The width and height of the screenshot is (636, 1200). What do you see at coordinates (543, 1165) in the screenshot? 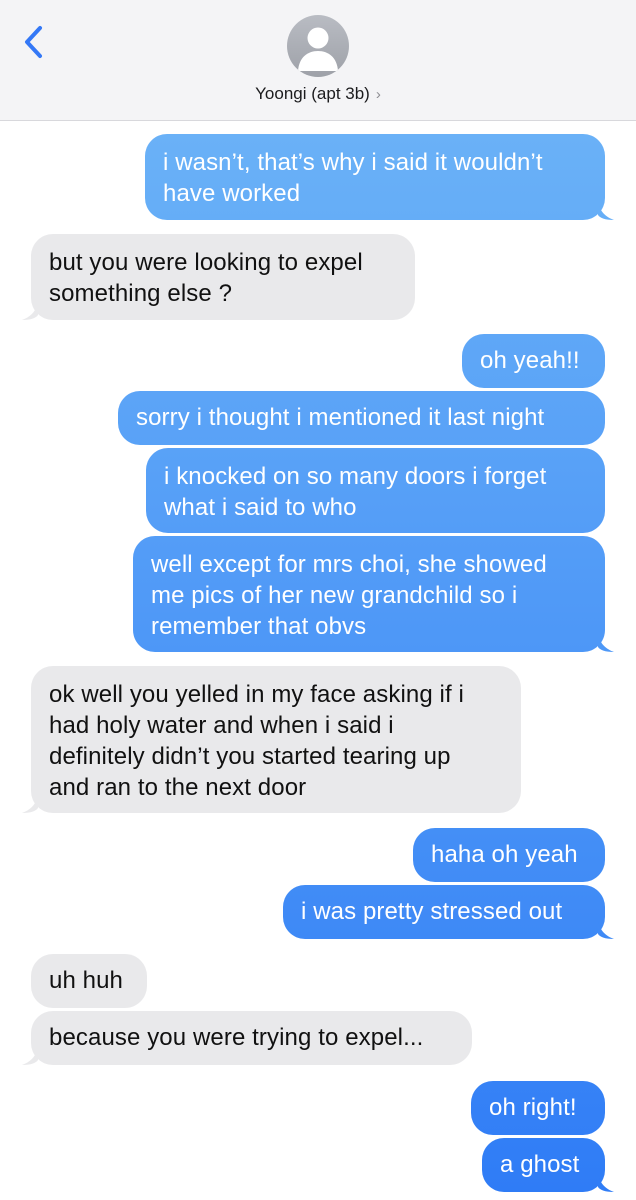
I see `message-bubble-sent: a ghost` at bounding box center [543, 1165].